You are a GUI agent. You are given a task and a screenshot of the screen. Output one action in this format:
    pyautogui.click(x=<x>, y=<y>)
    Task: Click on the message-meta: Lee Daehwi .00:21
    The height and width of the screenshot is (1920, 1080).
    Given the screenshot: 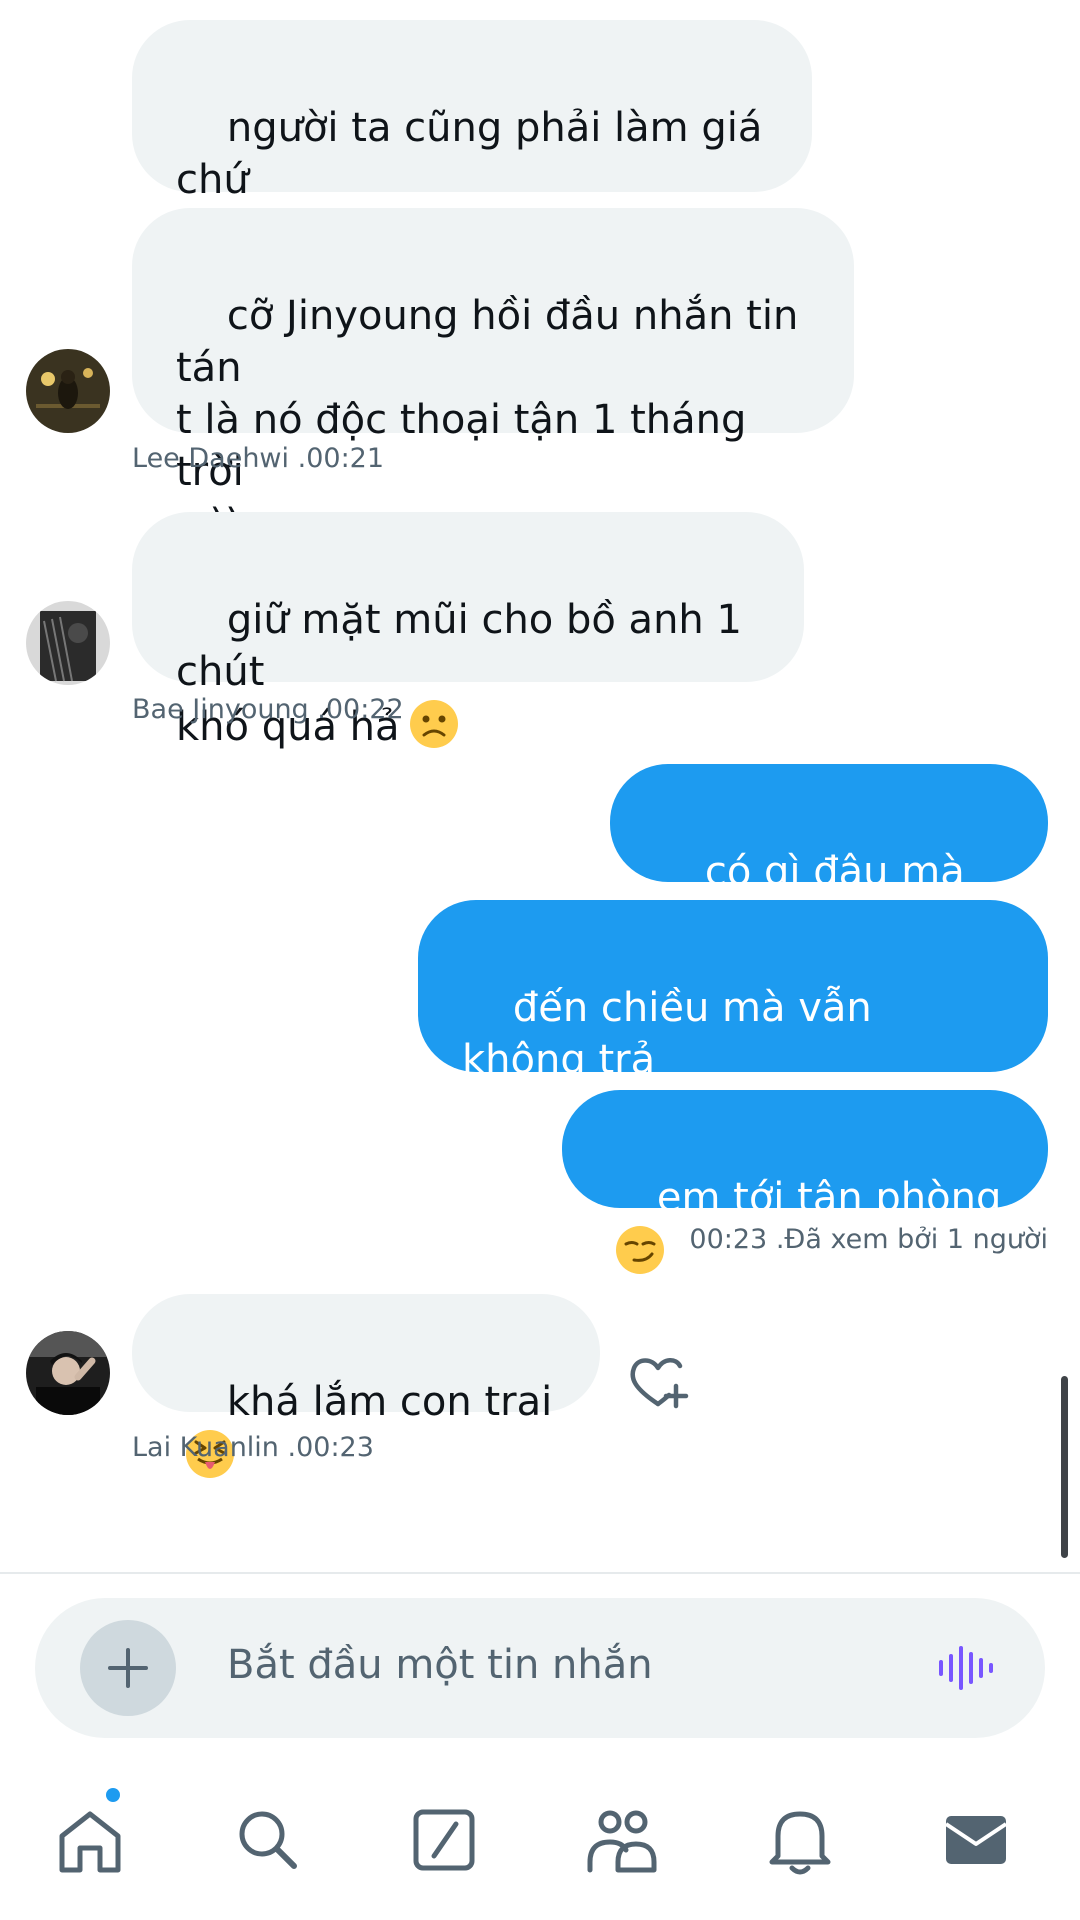 What is the action you would take?
    pyautogui.click(x=258, y=458)
    